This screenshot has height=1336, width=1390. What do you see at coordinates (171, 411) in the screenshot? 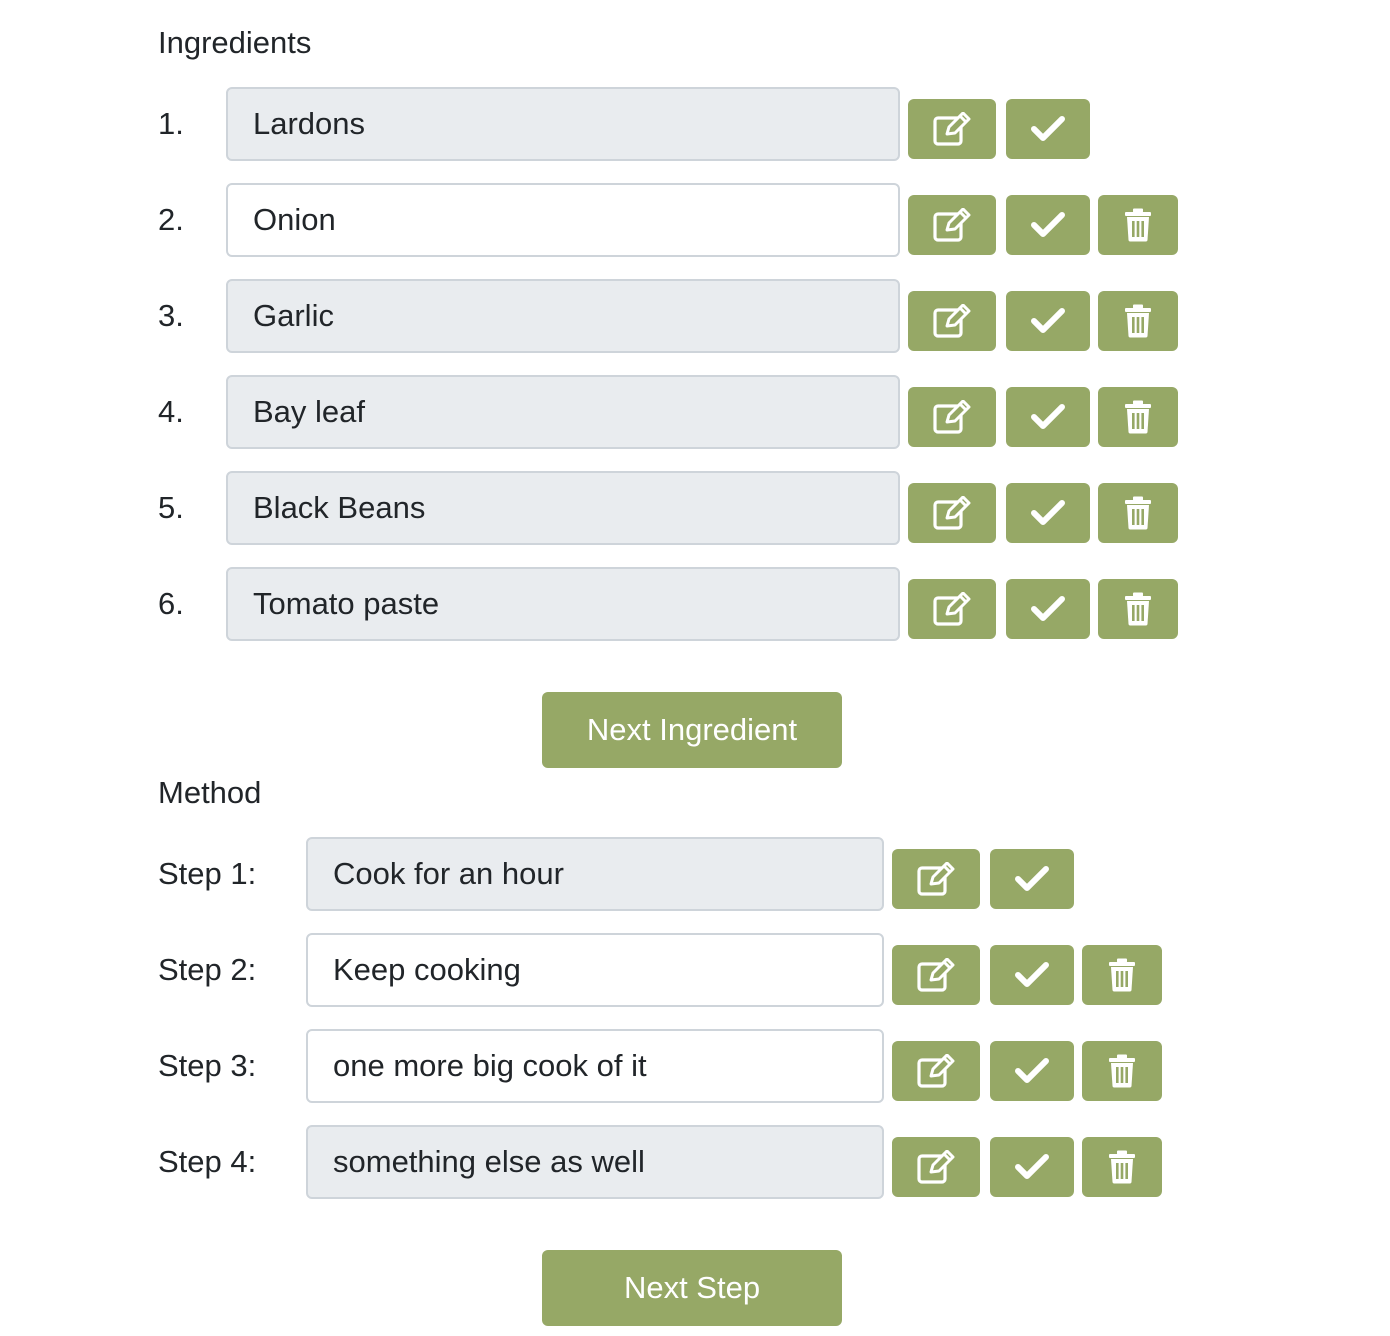
I see `ingredient-number-label: 4.` at bounding box center [171, 411].